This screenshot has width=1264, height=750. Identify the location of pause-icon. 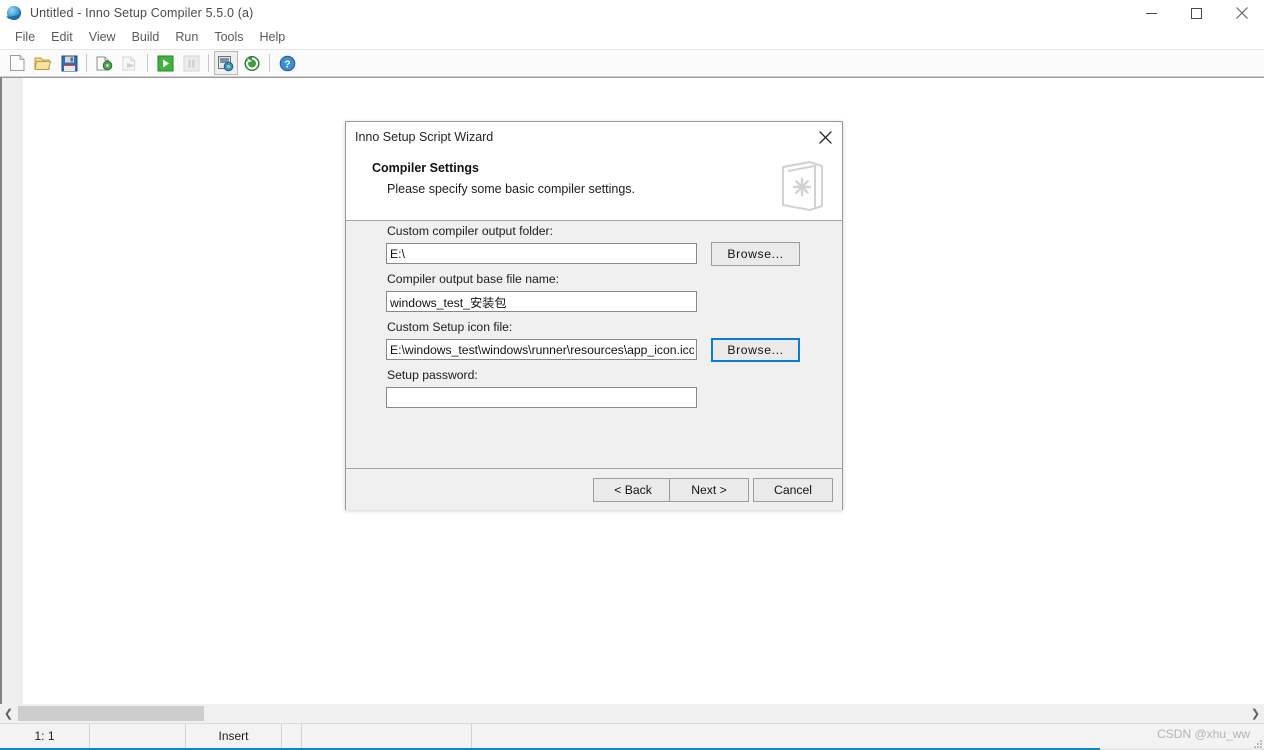
(191, 63).